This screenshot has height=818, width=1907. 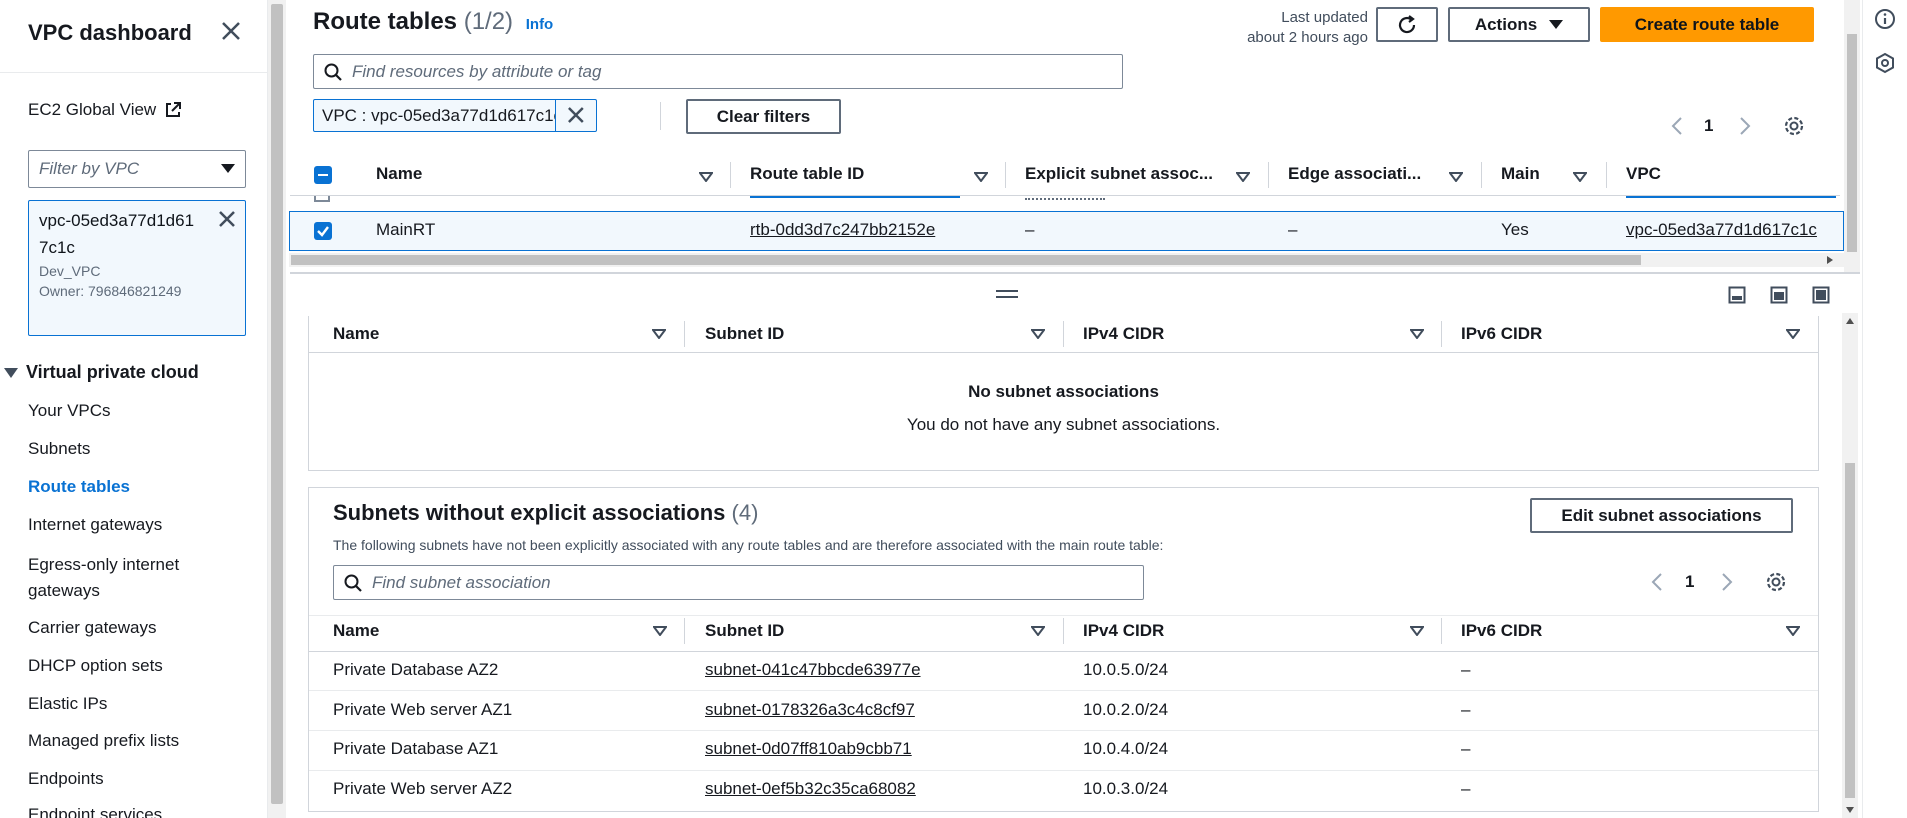 What do you see at coordinates (1123, 334) in the screenshot?
I see `explicit-column-ipv4: IPv4 CIDR` at bounding box center [1123, 334].